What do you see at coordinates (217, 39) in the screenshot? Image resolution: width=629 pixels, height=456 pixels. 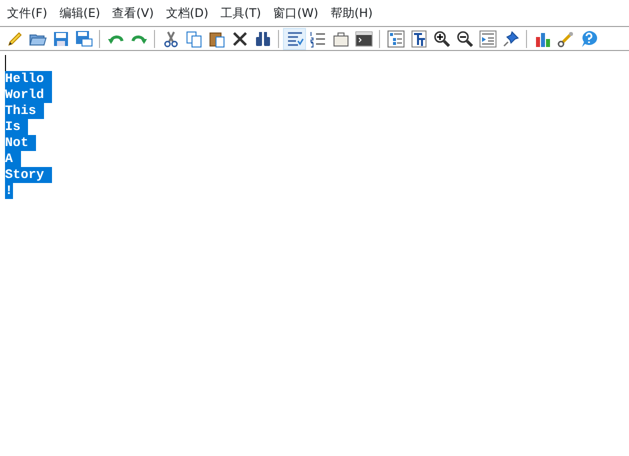 I see `clipboard-icon` at bounding box center [217, 39].